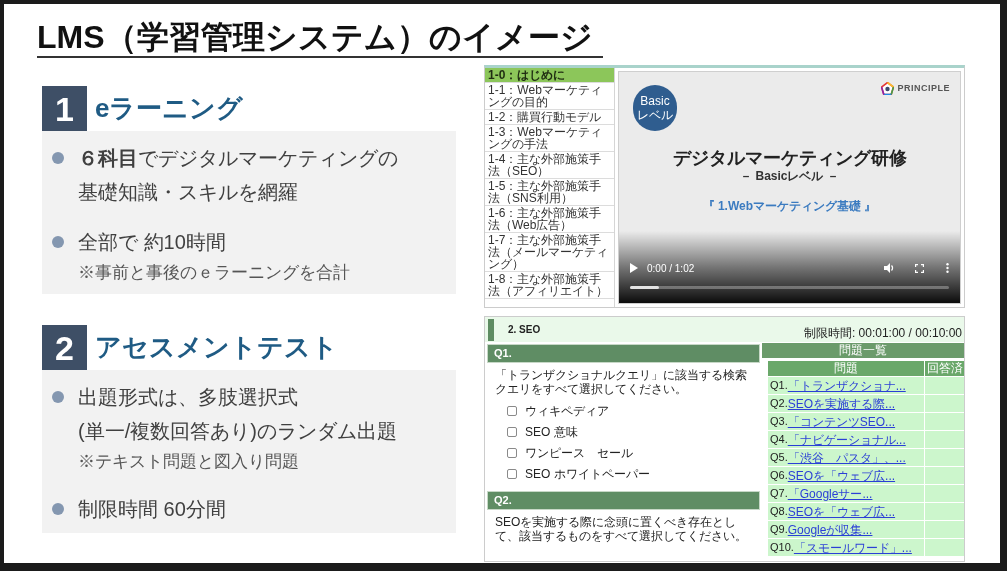 The image size is (1007, 571). What do you see at coordinates (888, 89) in the screenshot?
I see `logo-icon` at bounding box center [888, 89].